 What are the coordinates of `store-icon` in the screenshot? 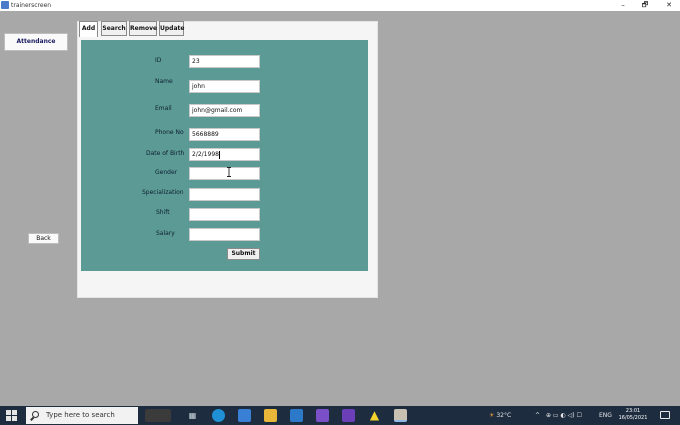 It's located at (244, 415).